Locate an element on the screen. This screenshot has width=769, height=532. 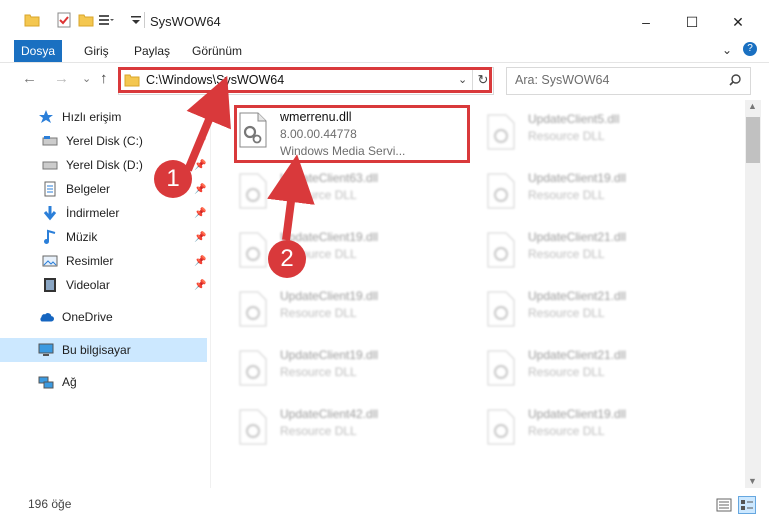
tab-file: Dosya is located at coordinates (38, 51).